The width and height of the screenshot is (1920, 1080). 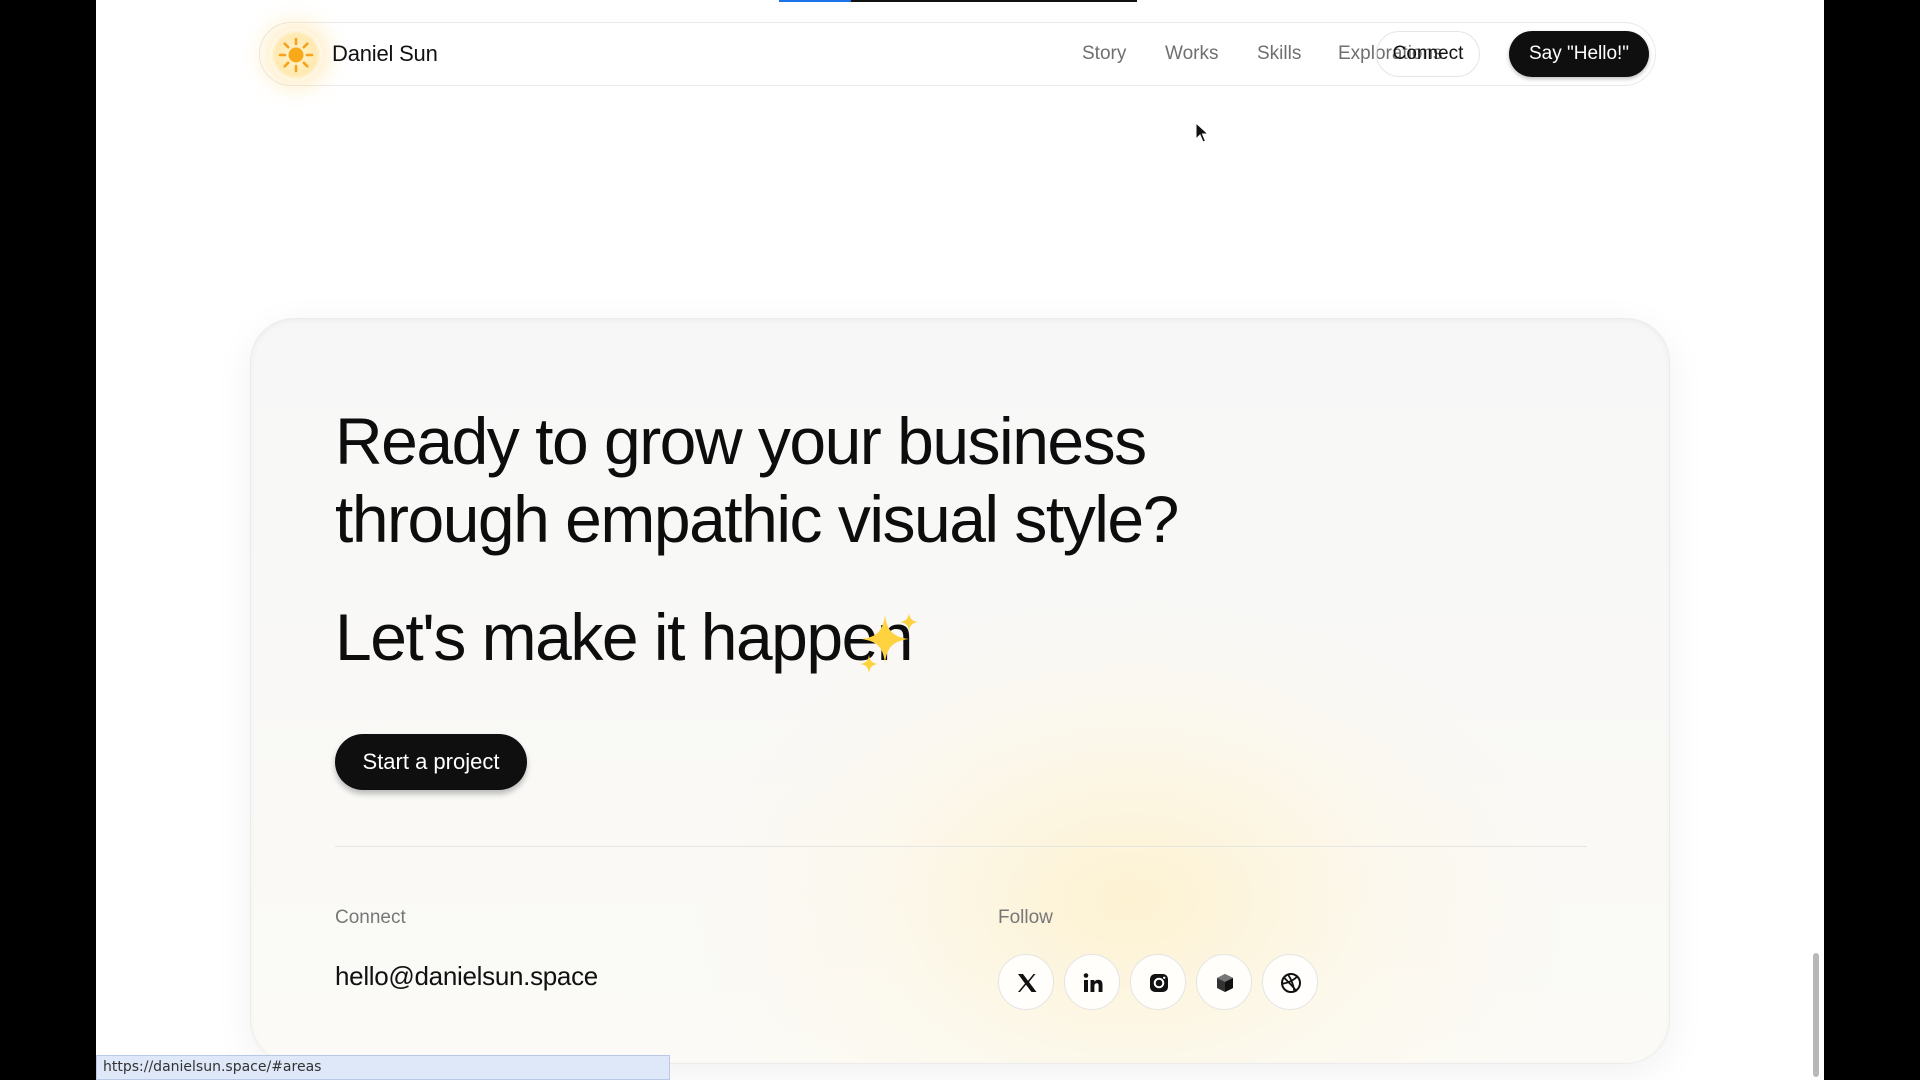 What do you see at coordinates (741, 441) in the screenshot?
I see `cta-headline-line1: Ready to grow your business` at bounding box center [741, 441].